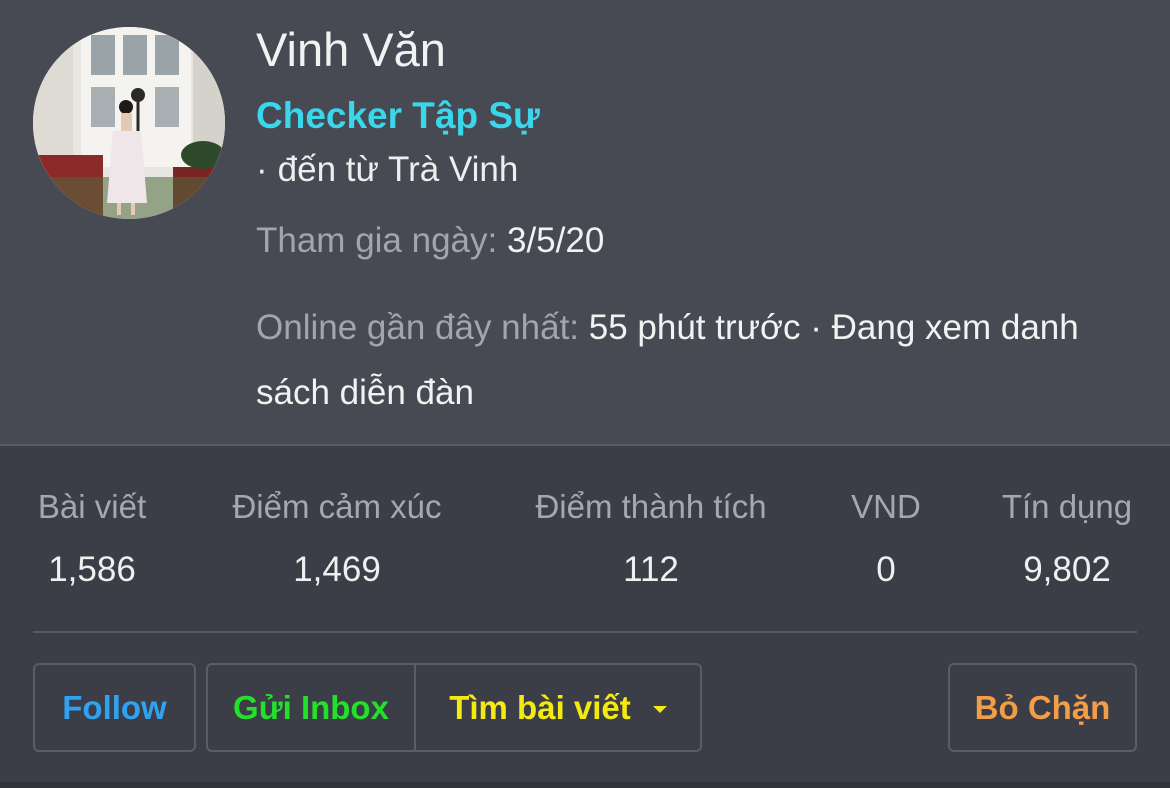 The width and height of the screenshot is (1170, 788). Describe the element at coordinates (337, 506) in the screenshot. I see `stat-label: Điểm cảm xúc` at that location.